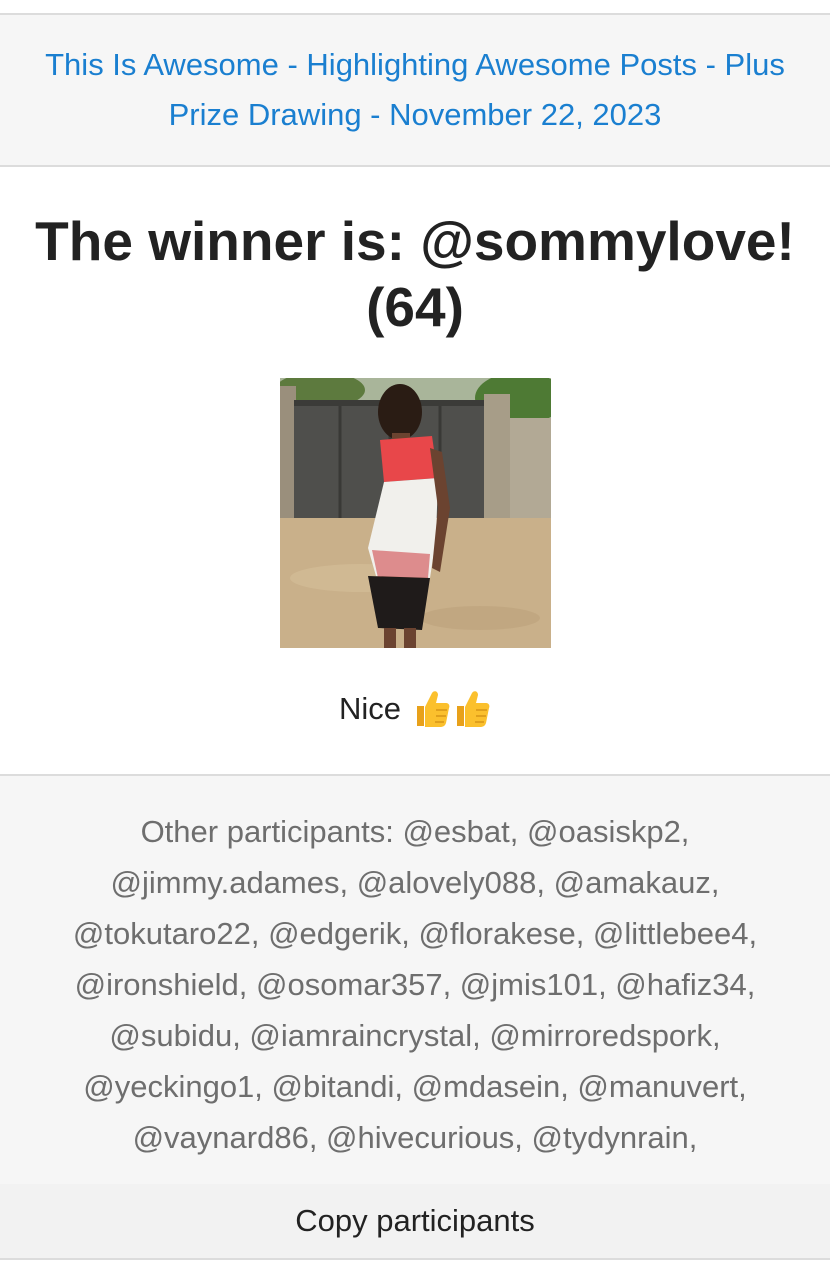  Describe the element at coordinates (415, 1222) in the screenshot. I see `copy-participants-button: Copy participants` at that location.